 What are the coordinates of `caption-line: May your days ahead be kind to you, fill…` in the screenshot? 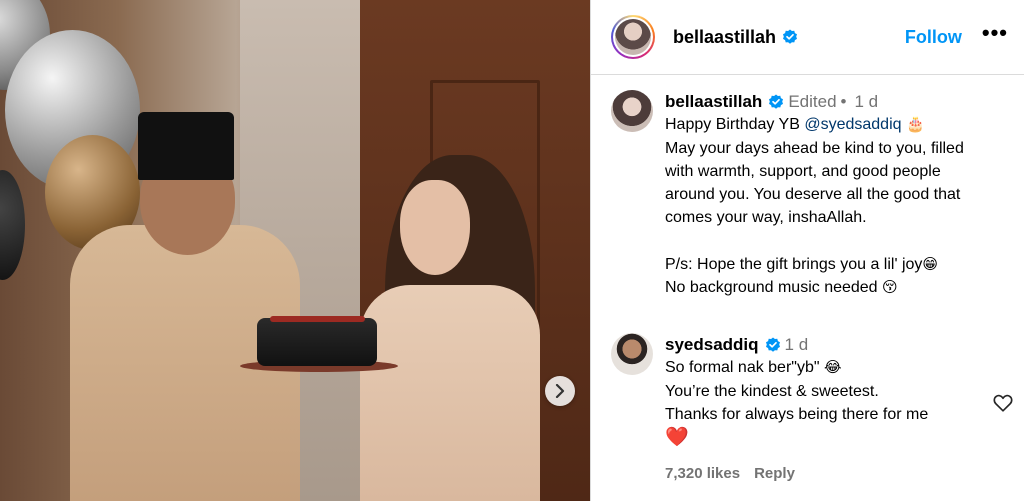 It's located at (814, 148).